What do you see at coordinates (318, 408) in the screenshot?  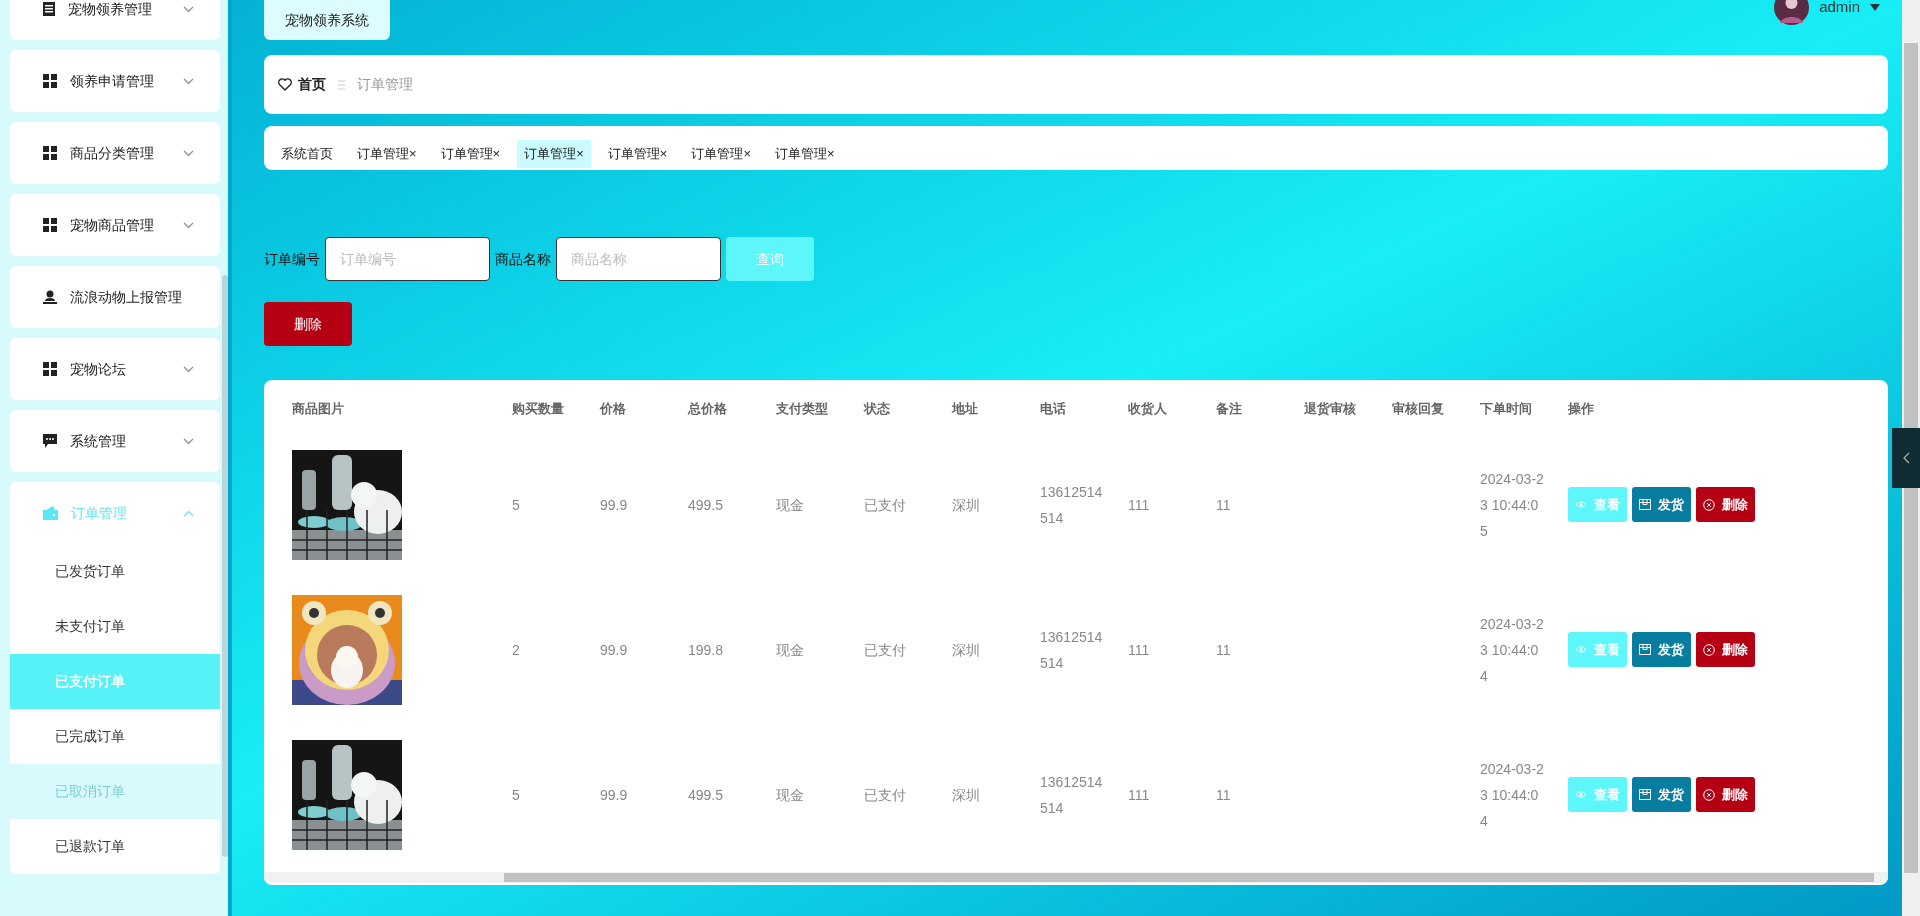 I see `column-header: 商品图片` at bounding box center [318, 408].